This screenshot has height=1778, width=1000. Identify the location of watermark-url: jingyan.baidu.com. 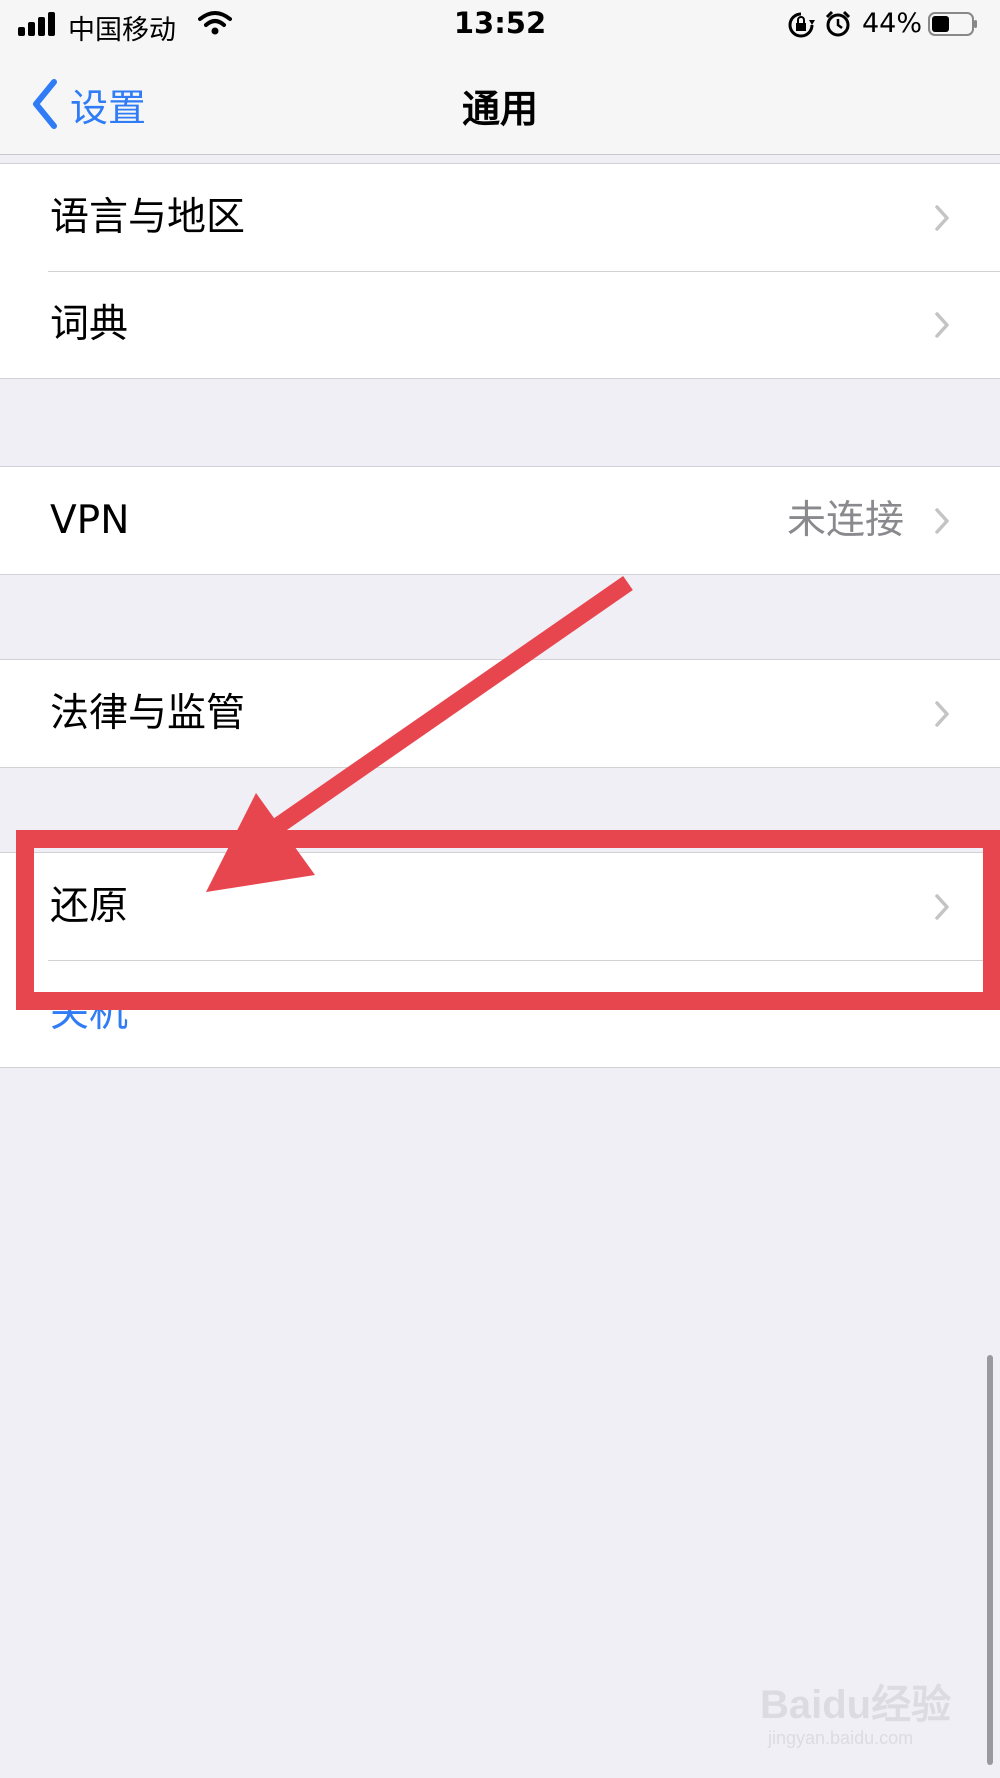
(841, 1738).